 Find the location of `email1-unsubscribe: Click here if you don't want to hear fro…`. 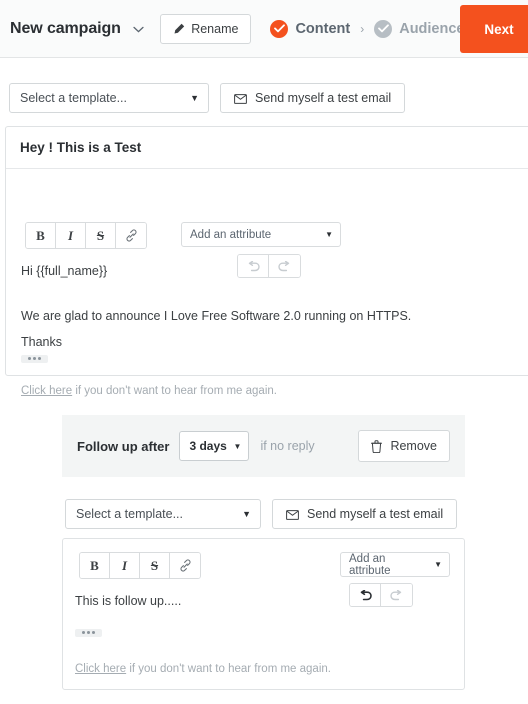

email1-unsubscribe: Click here if you don't want to hear fro… is located at coordinates (149, 391).